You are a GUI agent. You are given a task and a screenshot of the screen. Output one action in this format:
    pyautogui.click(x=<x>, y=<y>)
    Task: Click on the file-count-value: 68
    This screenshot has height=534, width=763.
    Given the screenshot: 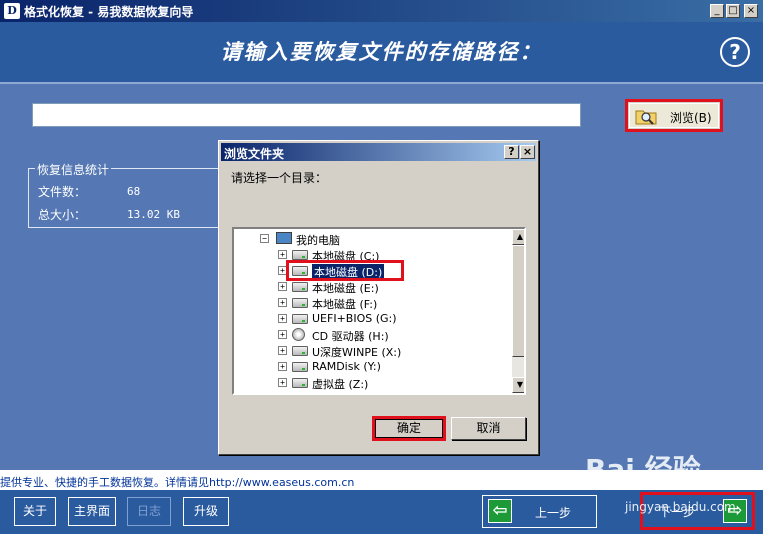 What is the action you would take?
    pyautogui.click(x=134, y=191)
    